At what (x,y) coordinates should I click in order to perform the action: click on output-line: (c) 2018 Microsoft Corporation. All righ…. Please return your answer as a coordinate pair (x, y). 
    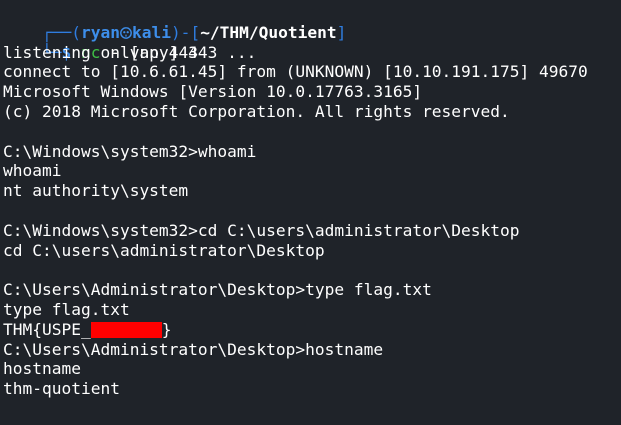
    Looking at the image, I should click on (256, 111).